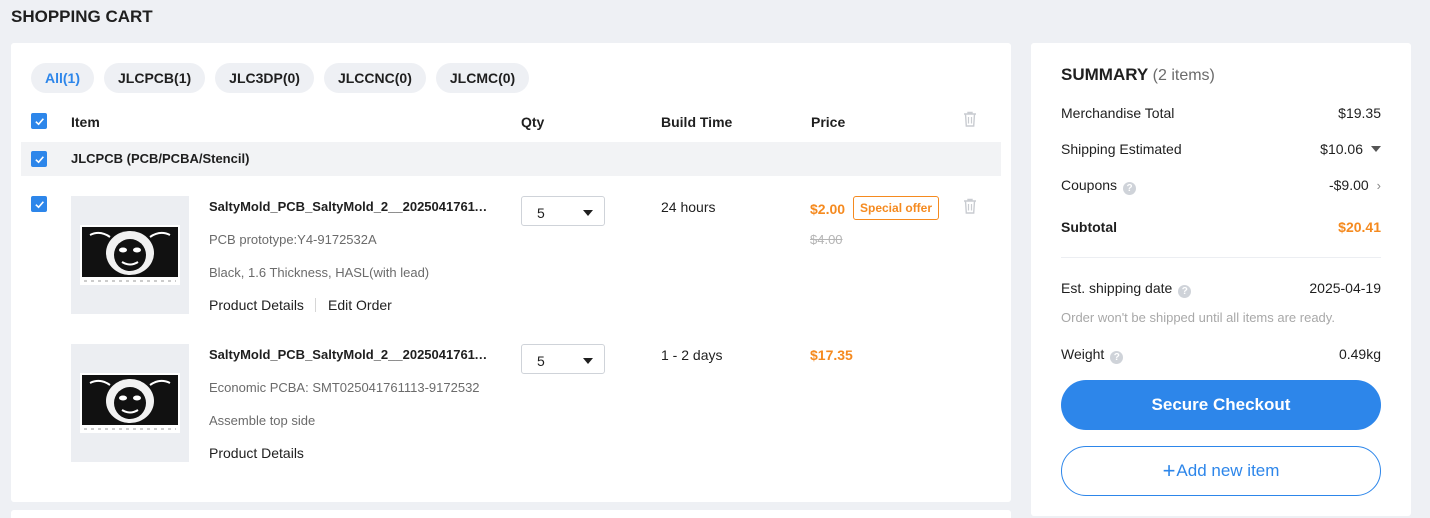 This screenshot has height=518, width=1430. I want to click on column-qty: Qty, so click(533, 122).